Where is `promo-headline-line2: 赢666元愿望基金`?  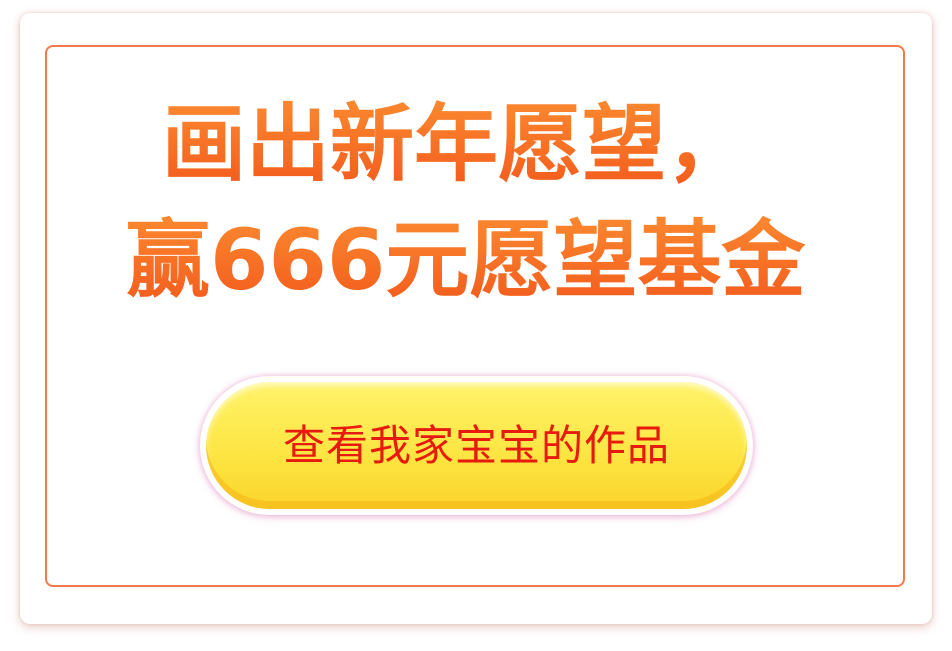
promo-headline-line2: 赢666元愿望基金 is located at coordinates (476, 260).